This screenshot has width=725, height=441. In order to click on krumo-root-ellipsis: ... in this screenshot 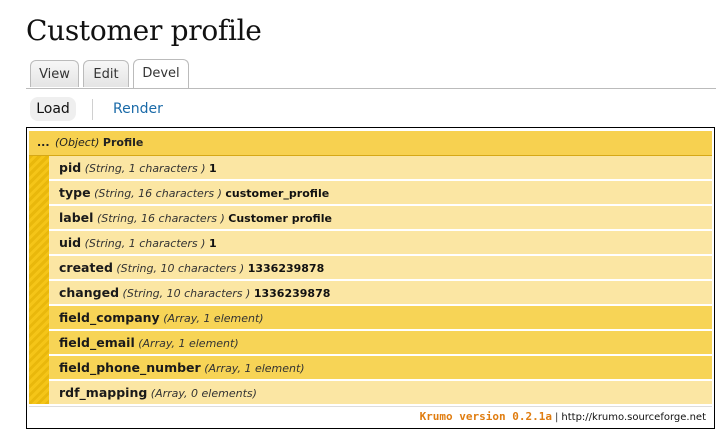, I will do `click(43, 142)`.